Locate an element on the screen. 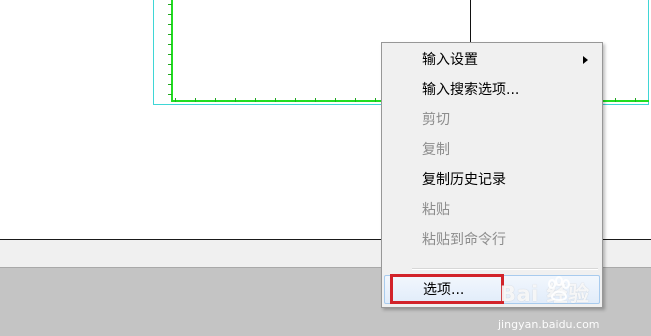  menu-item-cut: 剪切 is located at coordinates (492, 120).